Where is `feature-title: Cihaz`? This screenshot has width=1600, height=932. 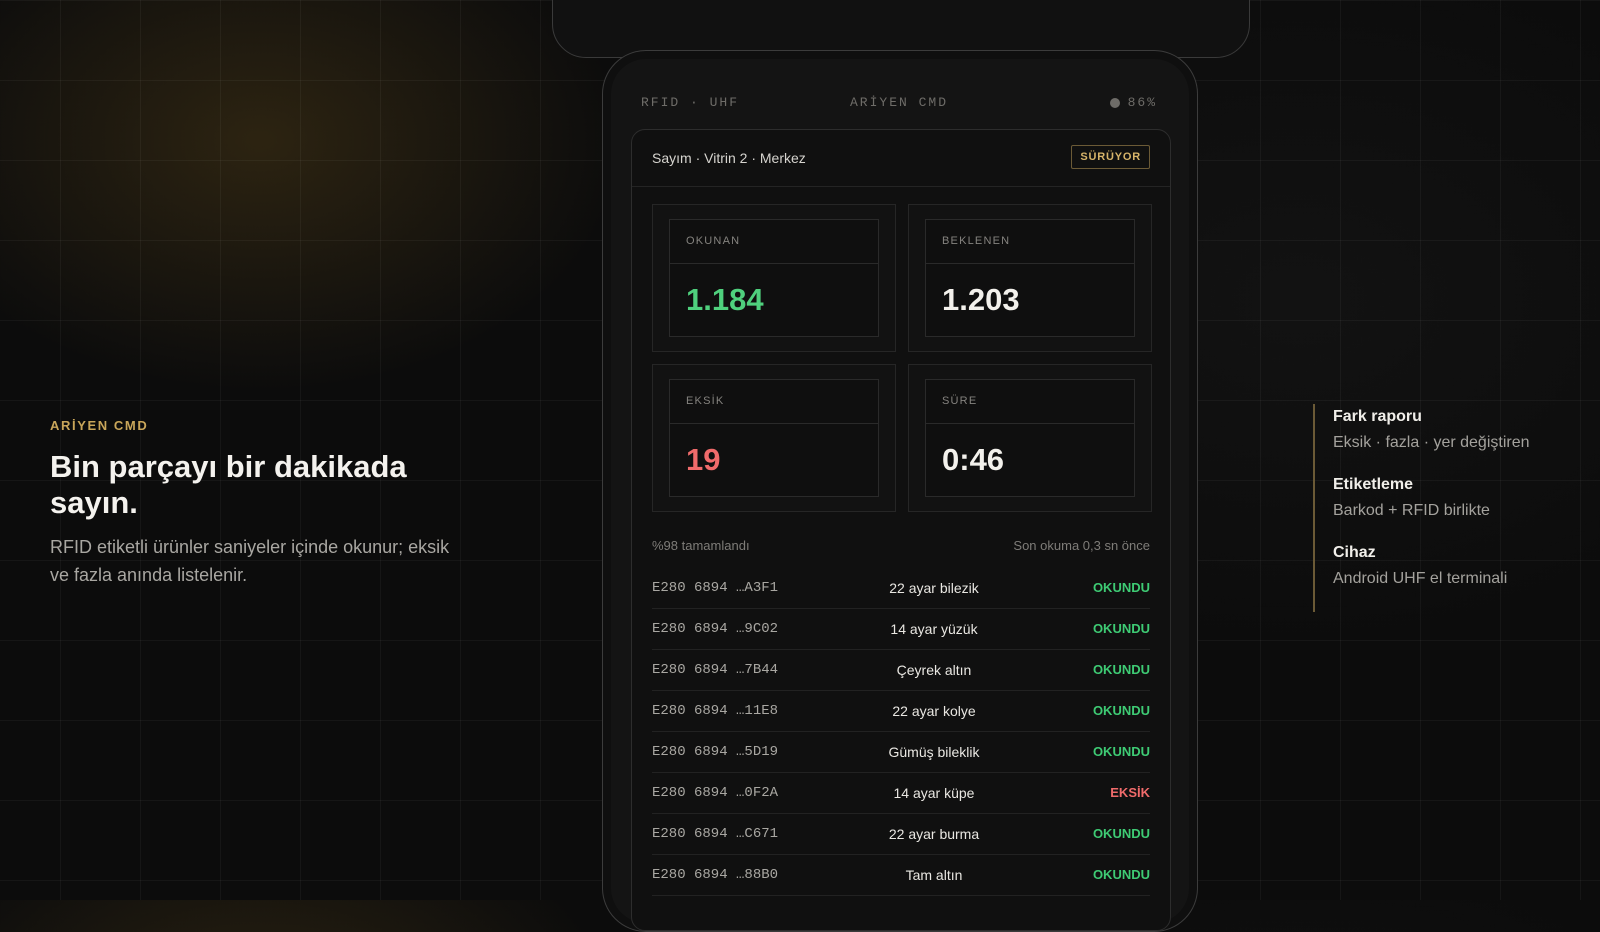
feature-title: Cihaz is located at coordinates (1354, 552).